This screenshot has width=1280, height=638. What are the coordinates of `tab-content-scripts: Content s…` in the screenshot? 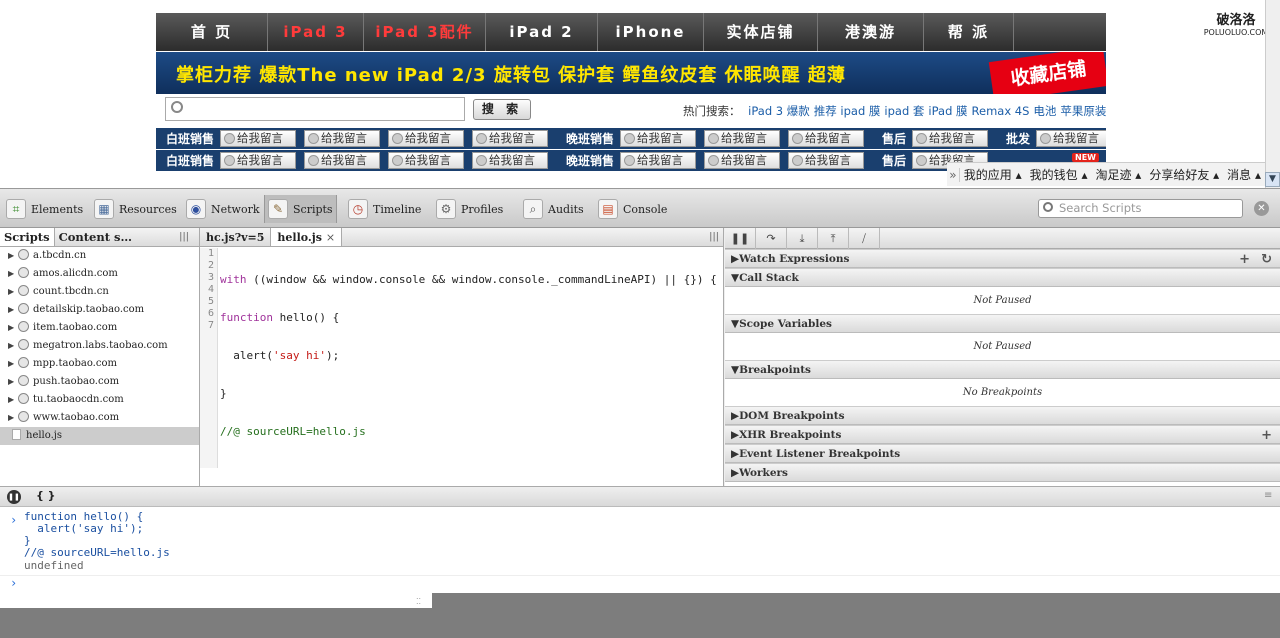 It's located at (95, 237).